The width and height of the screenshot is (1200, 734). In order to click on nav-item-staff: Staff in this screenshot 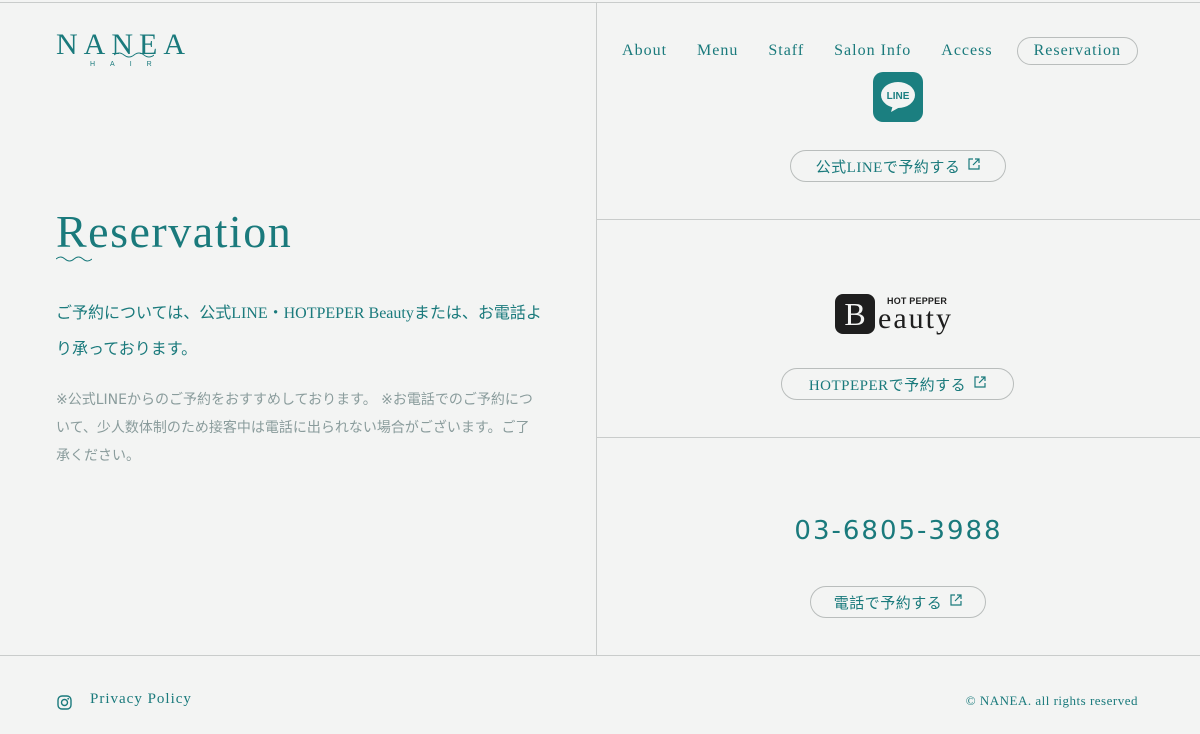, I will do `click(786, 51)`.